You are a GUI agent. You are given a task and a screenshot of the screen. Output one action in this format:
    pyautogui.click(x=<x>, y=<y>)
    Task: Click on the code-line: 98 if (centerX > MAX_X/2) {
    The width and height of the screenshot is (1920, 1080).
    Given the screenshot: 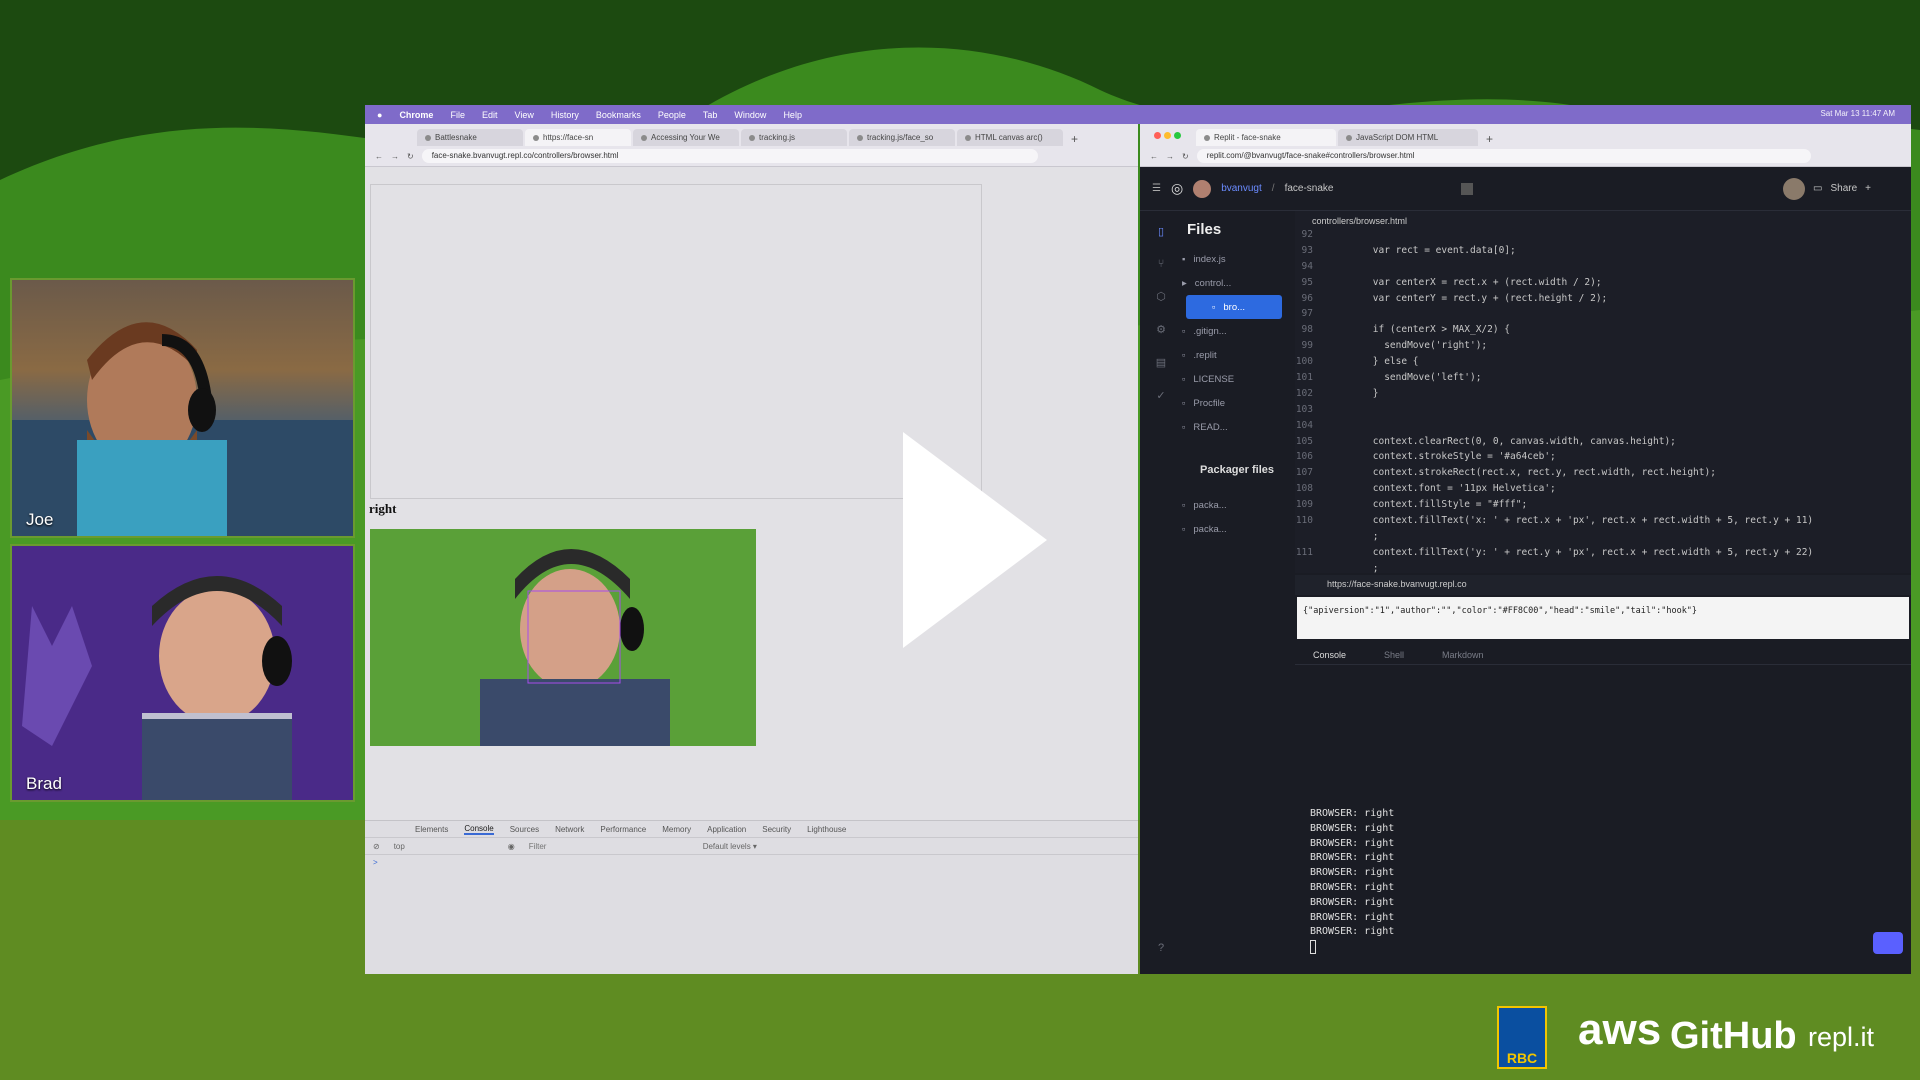 What is the action you would take?
    pyautogui.click(x=1603, y=332)
    